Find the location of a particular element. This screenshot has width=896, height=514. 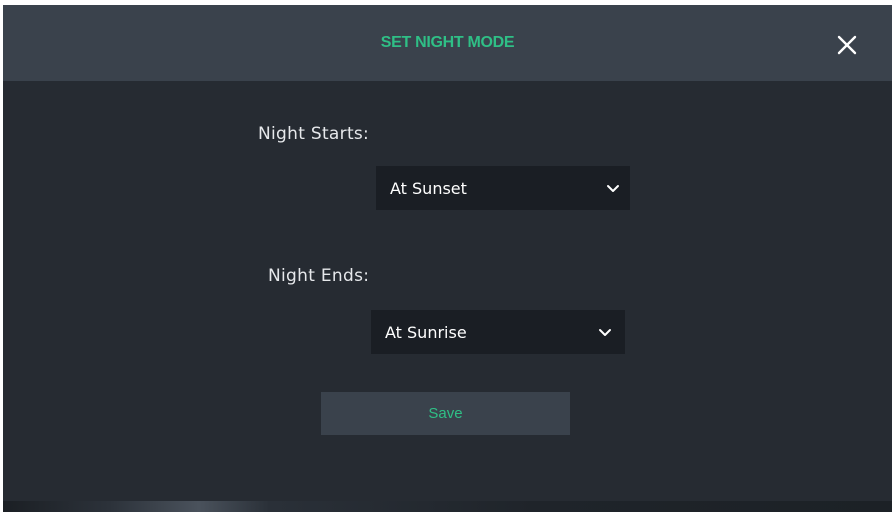

dialog-title: SET NIGHT MODE is located at coordinates (447, 42).